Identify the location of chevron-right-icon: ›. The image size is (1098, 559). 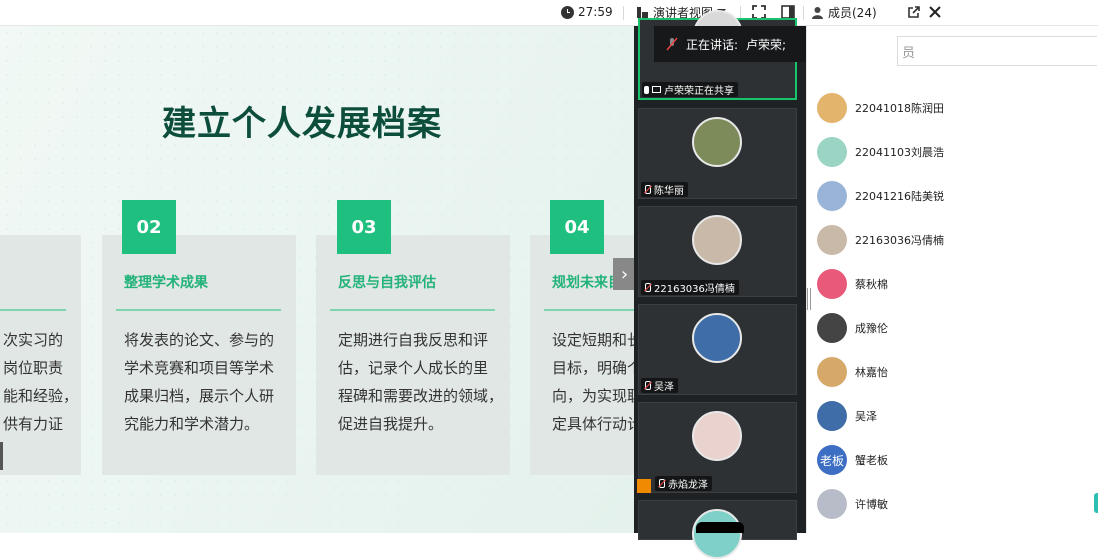
(624, 274).